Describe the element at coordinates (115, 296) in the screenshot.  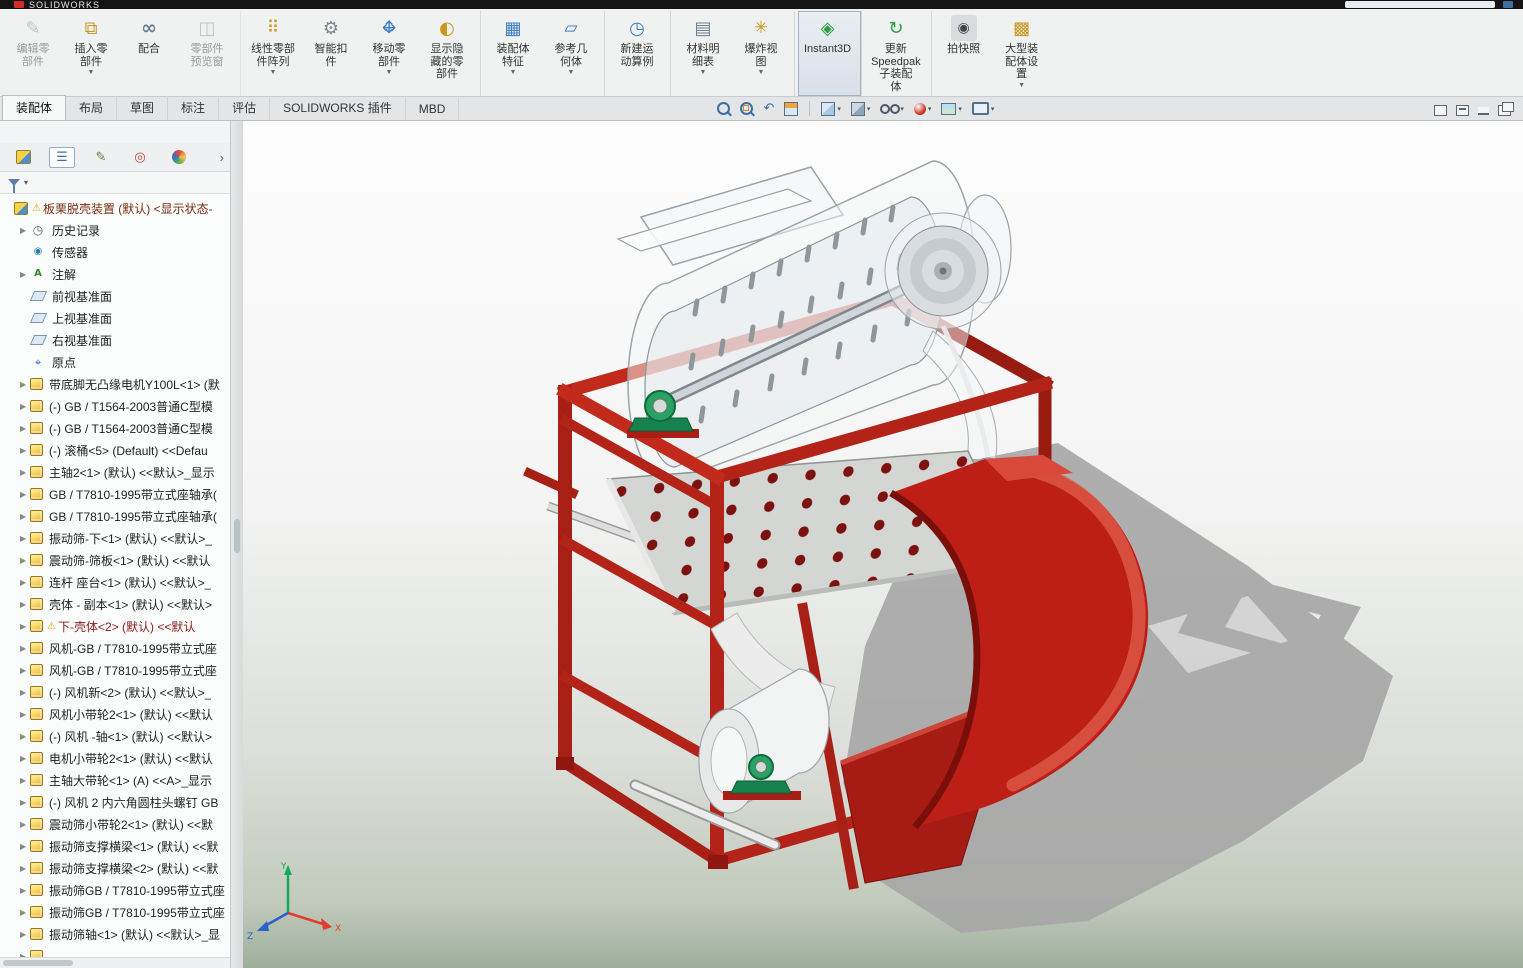
I see `tree-item: 前视基准面` at that location.